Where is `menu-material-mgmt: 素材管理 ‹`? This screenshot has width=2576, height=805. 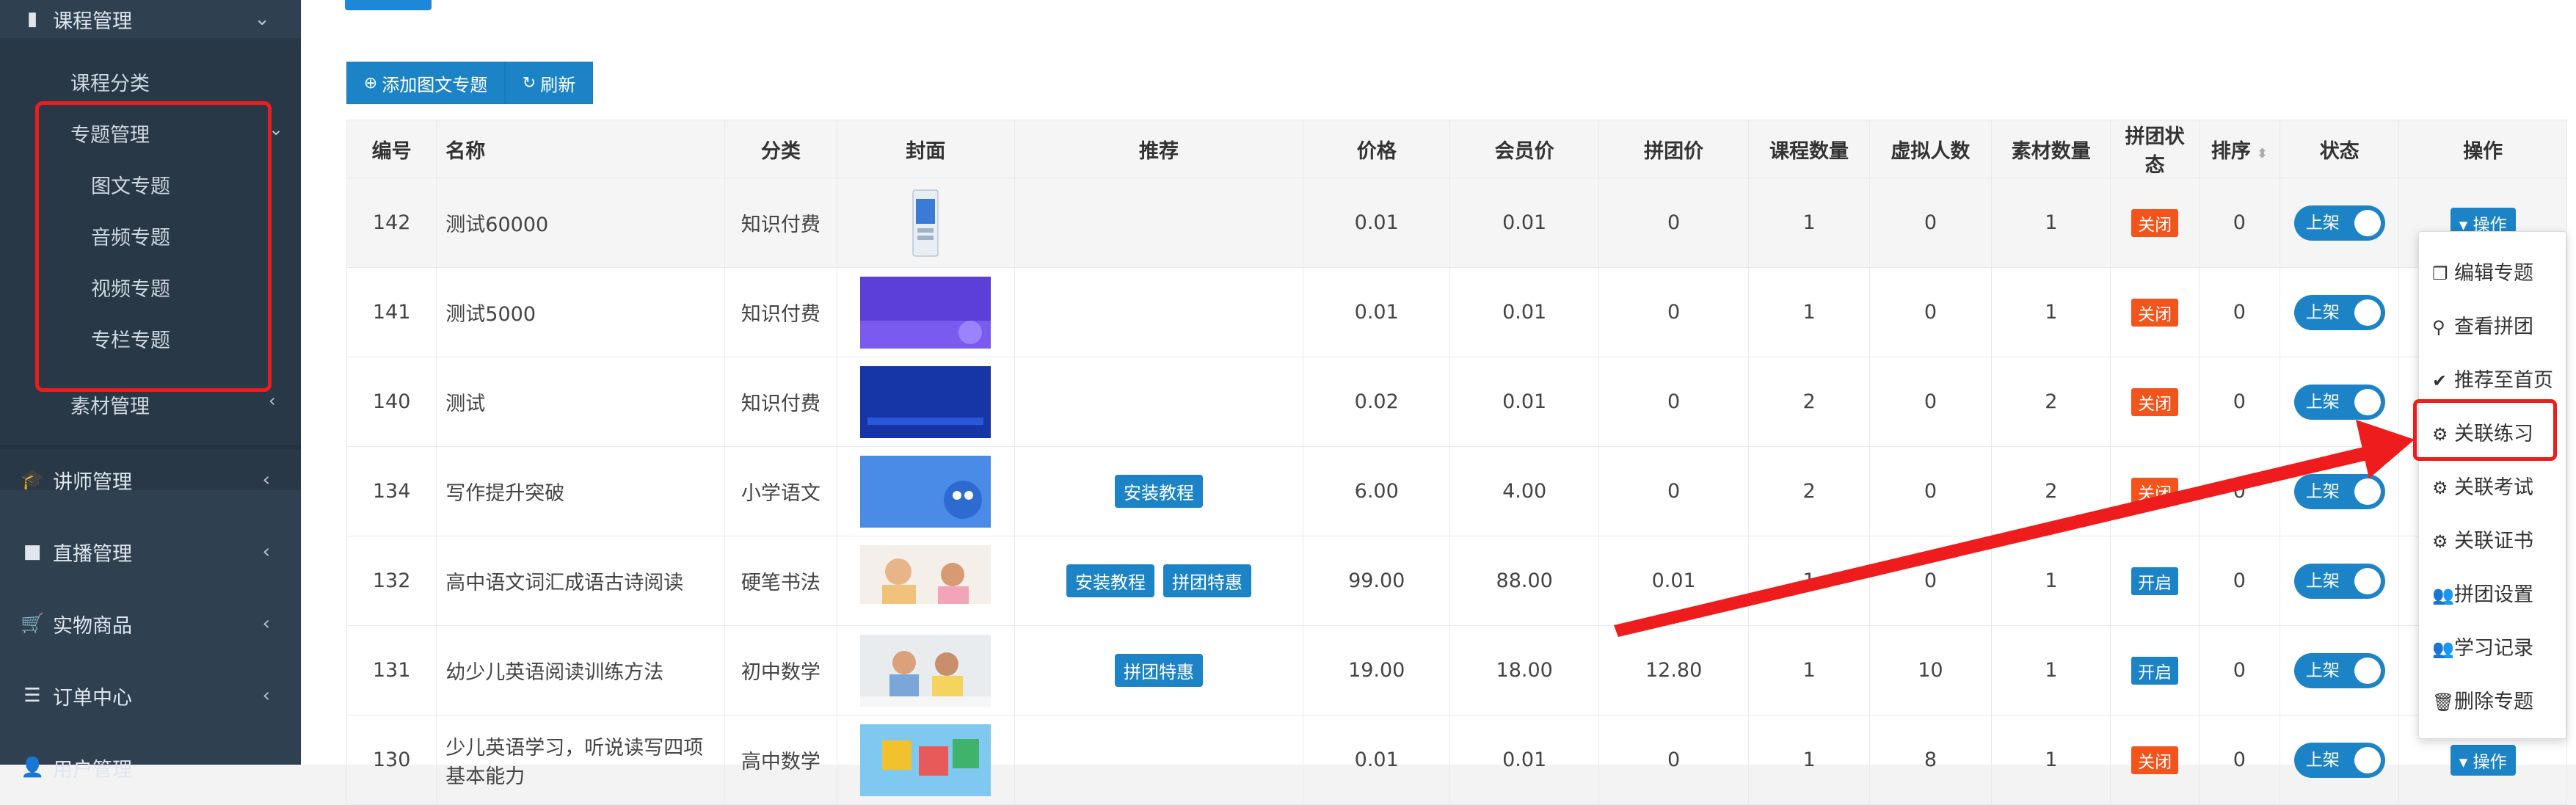 menu-material-mgmt: 素材管理 ‹ is located at coordinates (173, 404).